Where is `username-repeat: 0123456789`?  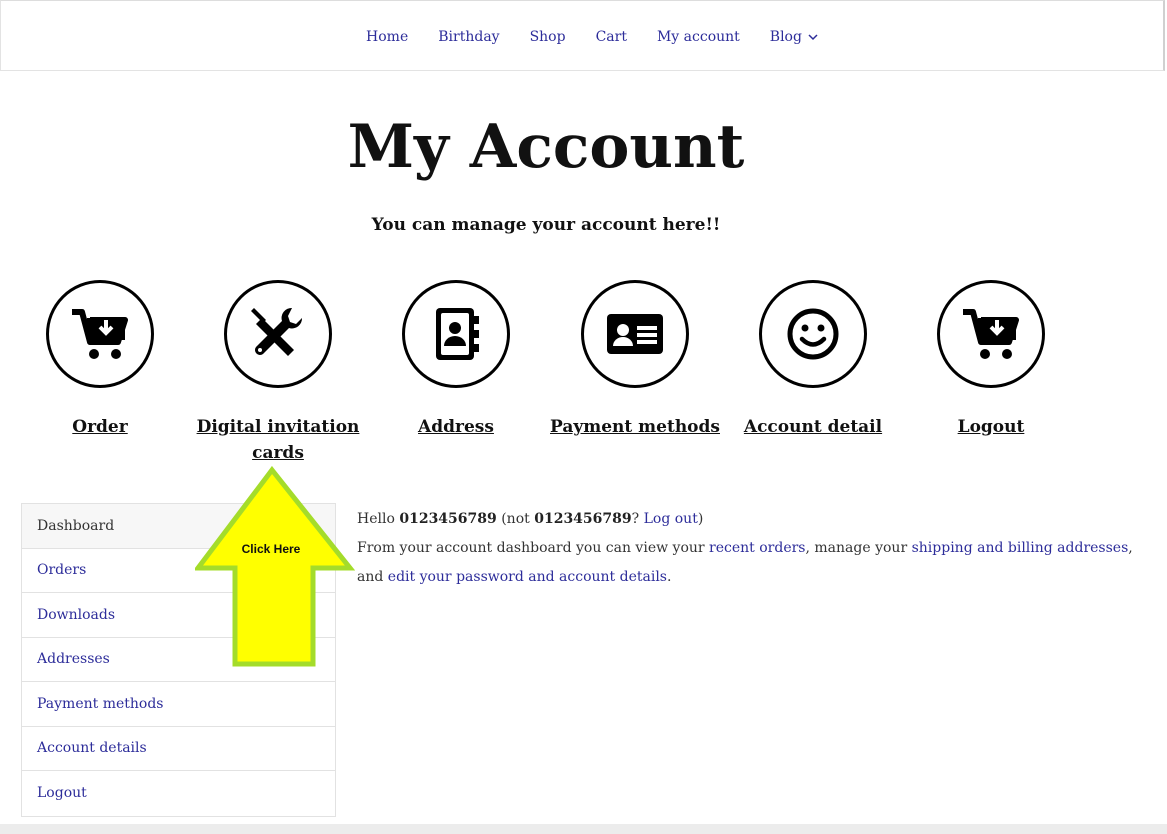
username-repeat: 0123456789 is located at coordinates (583, 519).